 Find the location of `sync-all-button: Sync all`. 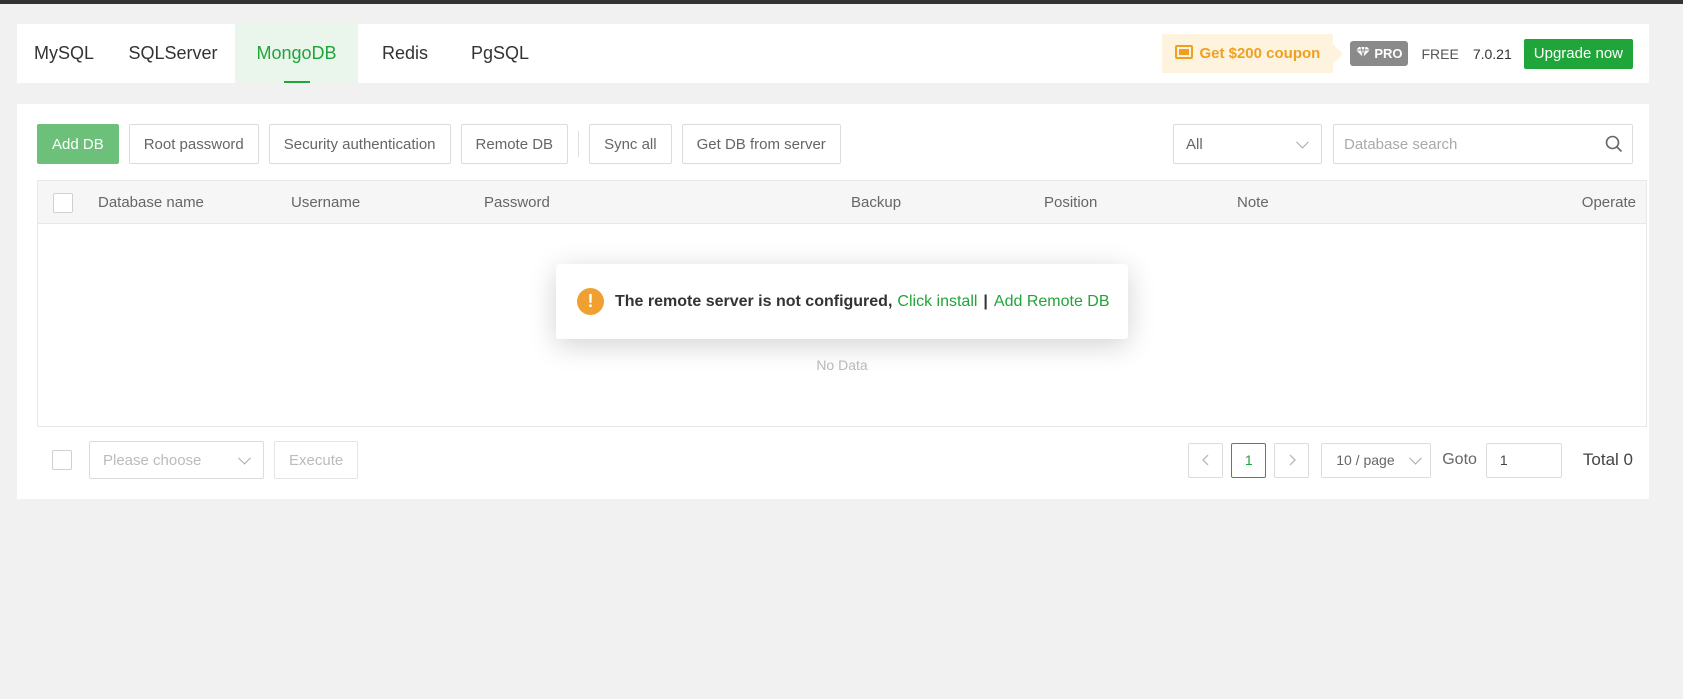

sync-all-button: Sync all is located at coordinates (630, 144).